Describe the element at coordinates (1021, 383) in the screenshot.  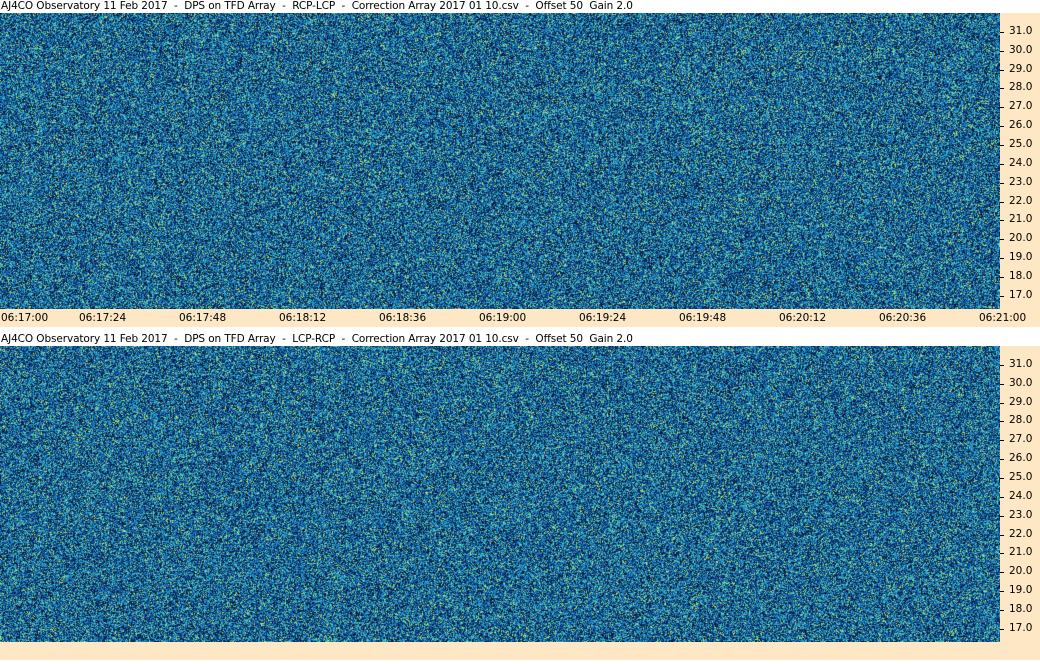
I see `bottom-frequency-tick-label: 30.0` at that location.